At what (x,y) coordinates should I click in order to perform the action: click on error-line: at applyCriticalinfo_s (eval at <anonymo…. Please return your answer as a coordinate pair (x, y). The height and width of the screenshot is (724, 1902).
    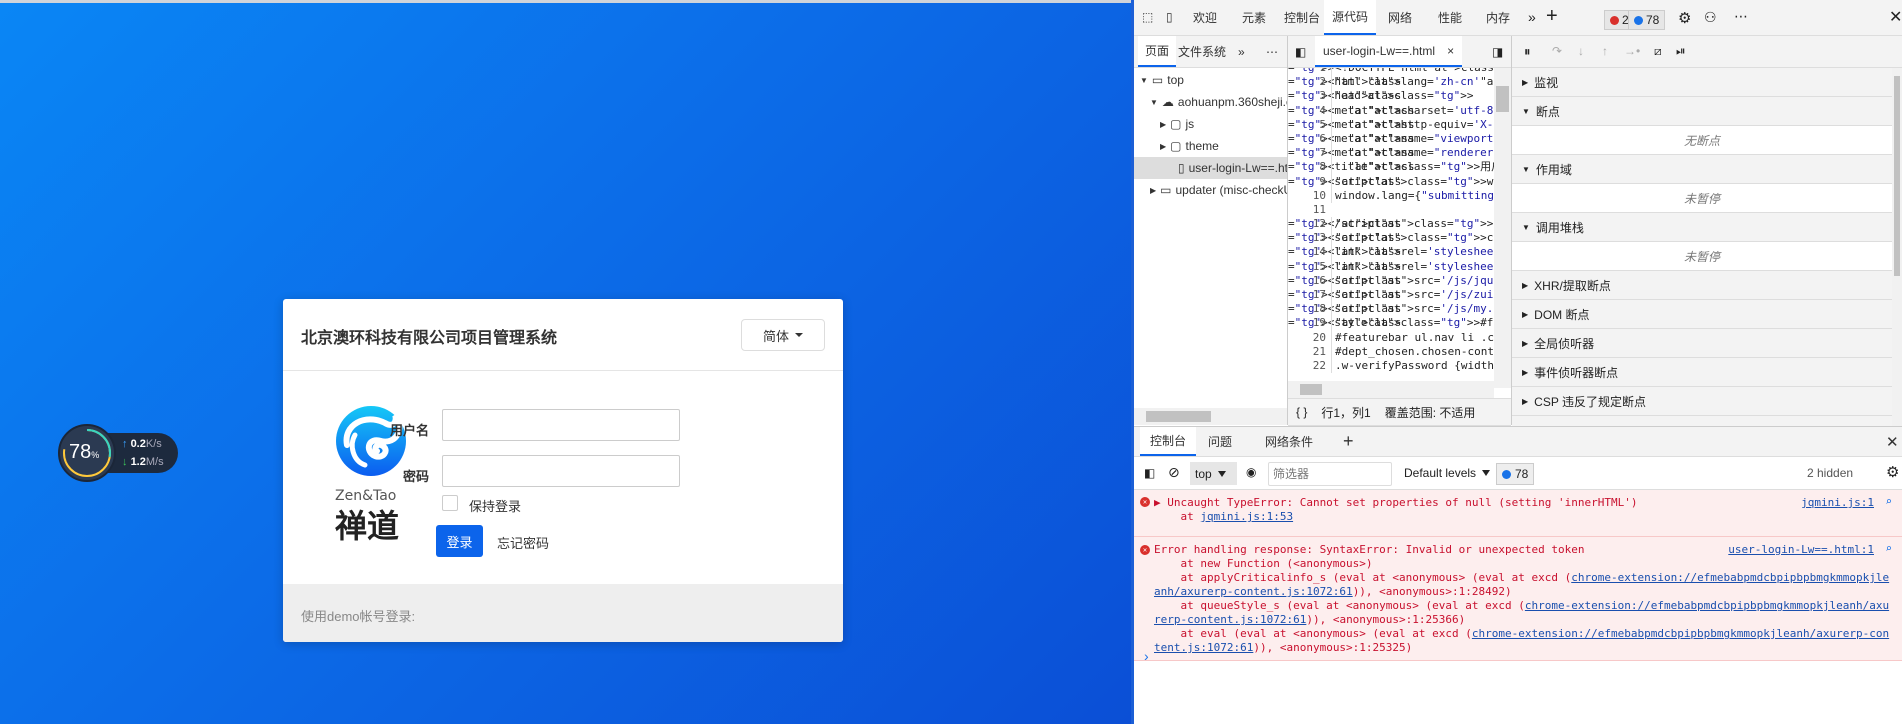
    Looking at the image, I should click on (1522, 577).